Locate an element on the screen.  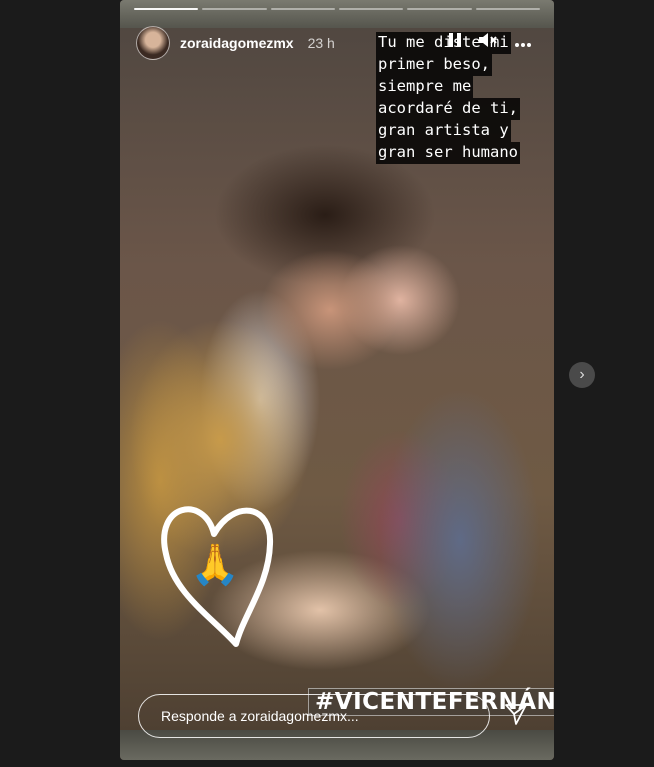
mute-icon is located at coordinates (488, 41).